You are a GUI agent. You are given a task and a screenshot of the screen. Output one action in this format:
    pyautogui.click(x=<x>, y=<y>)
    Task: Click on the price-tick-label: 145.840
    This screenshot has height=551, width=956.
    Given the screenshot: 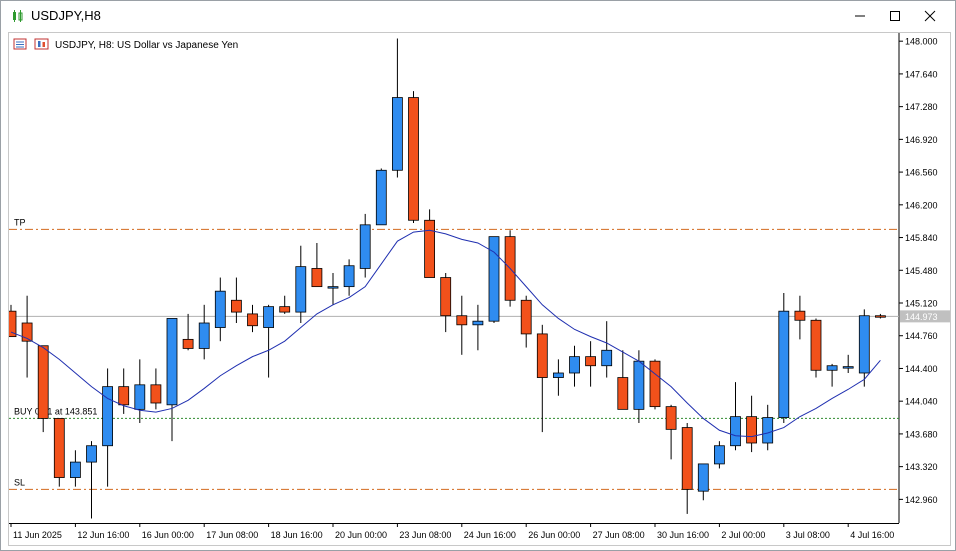 What is the action you would take?
    pyautogui.click(x=921, y=238)
    